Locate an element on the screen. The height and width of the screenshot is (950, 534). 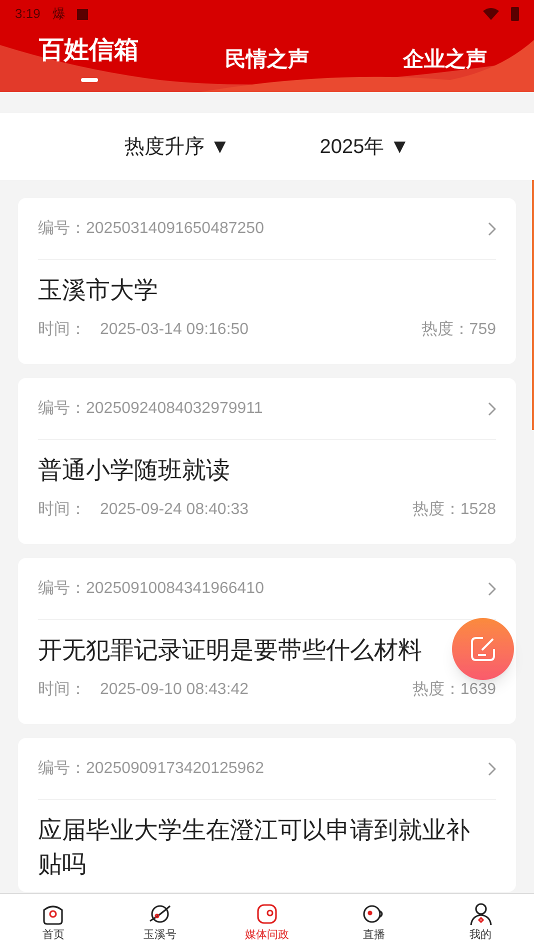
nav-tab: 首页 is located at coordinates (53, 922).